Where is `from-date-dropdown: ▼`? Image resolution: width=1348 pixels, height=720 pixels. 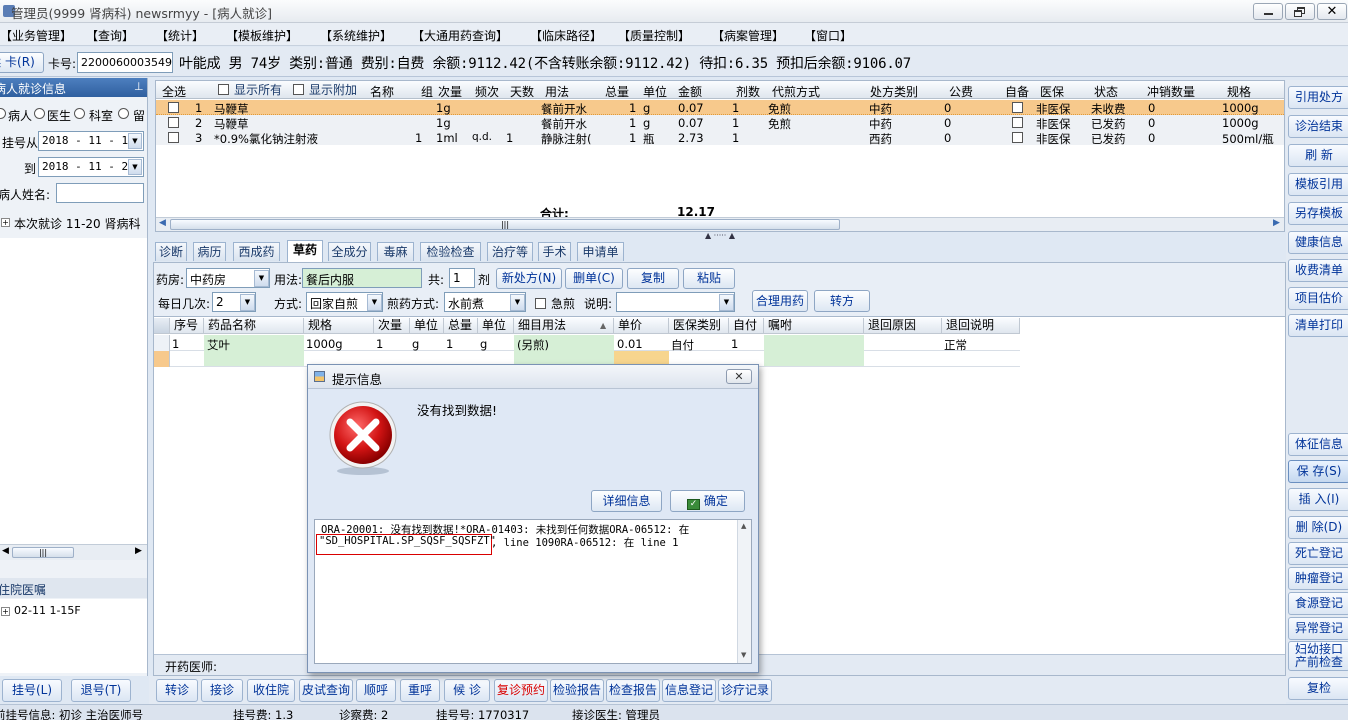
from-date-dropdown: ▼ is located at coordinates (135, 141).